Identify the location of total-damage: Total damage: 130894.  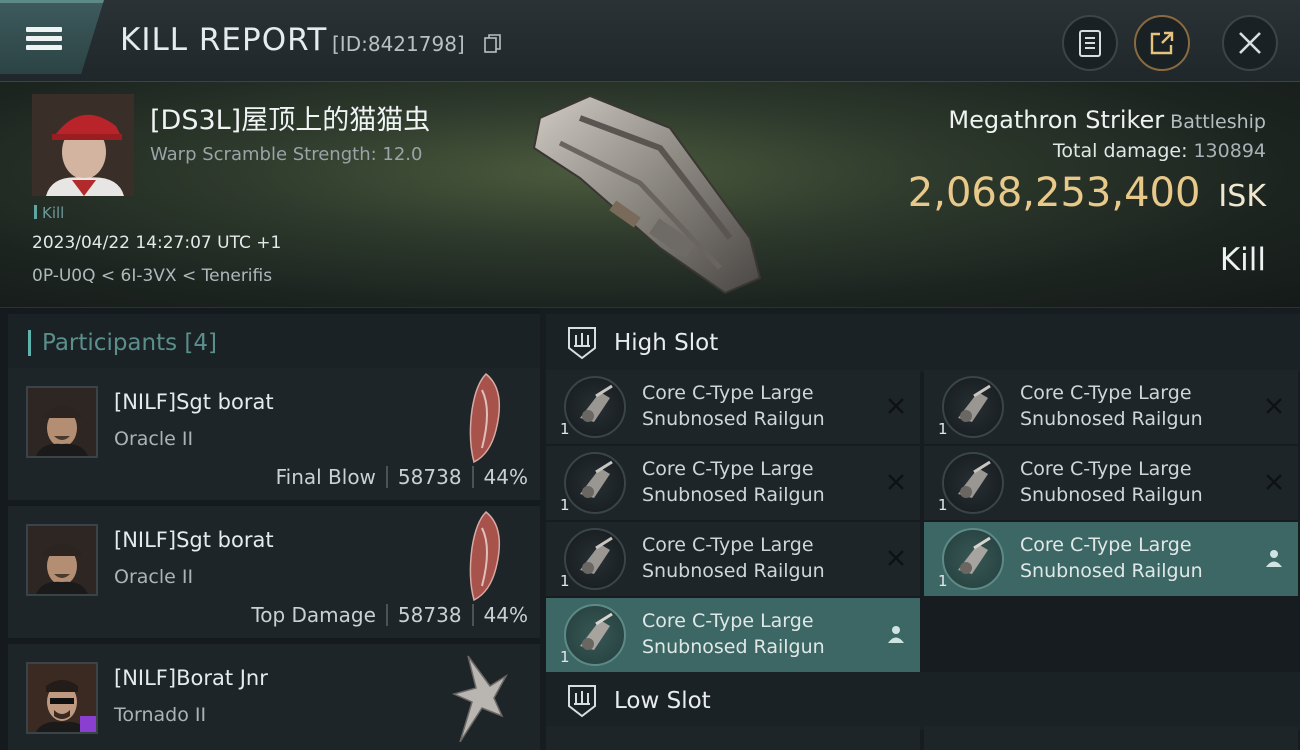
(1159, 151).